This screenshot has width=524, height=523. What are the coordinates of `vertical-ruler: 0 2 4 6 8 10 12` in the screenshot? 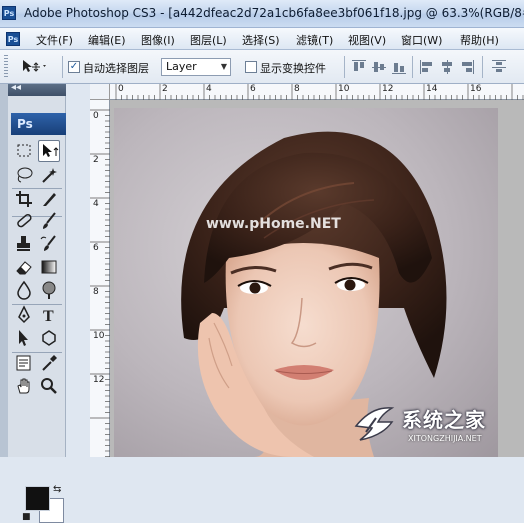 It's located at (100, 278).